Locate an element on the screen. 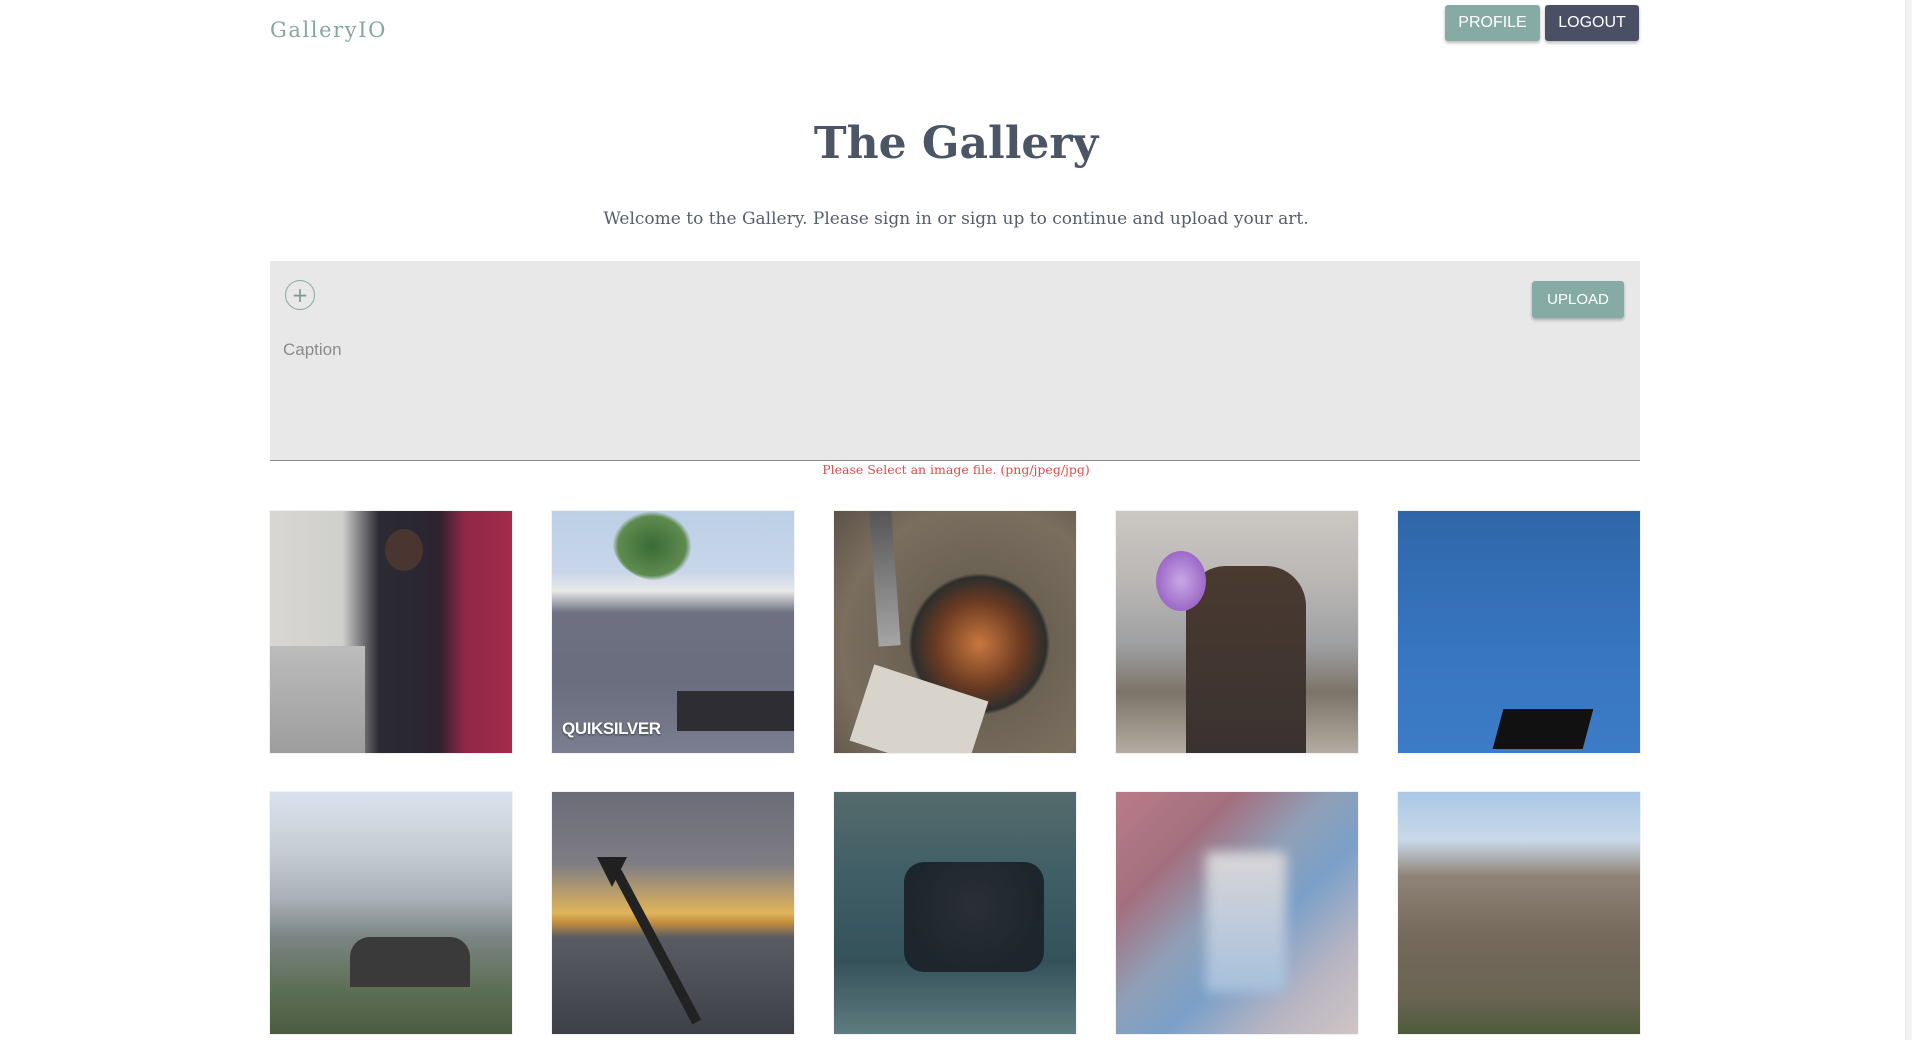 The height and width of the screenshot is (1040, 1912). profile-button: PROFILE is located at coordinates (1492, 23).